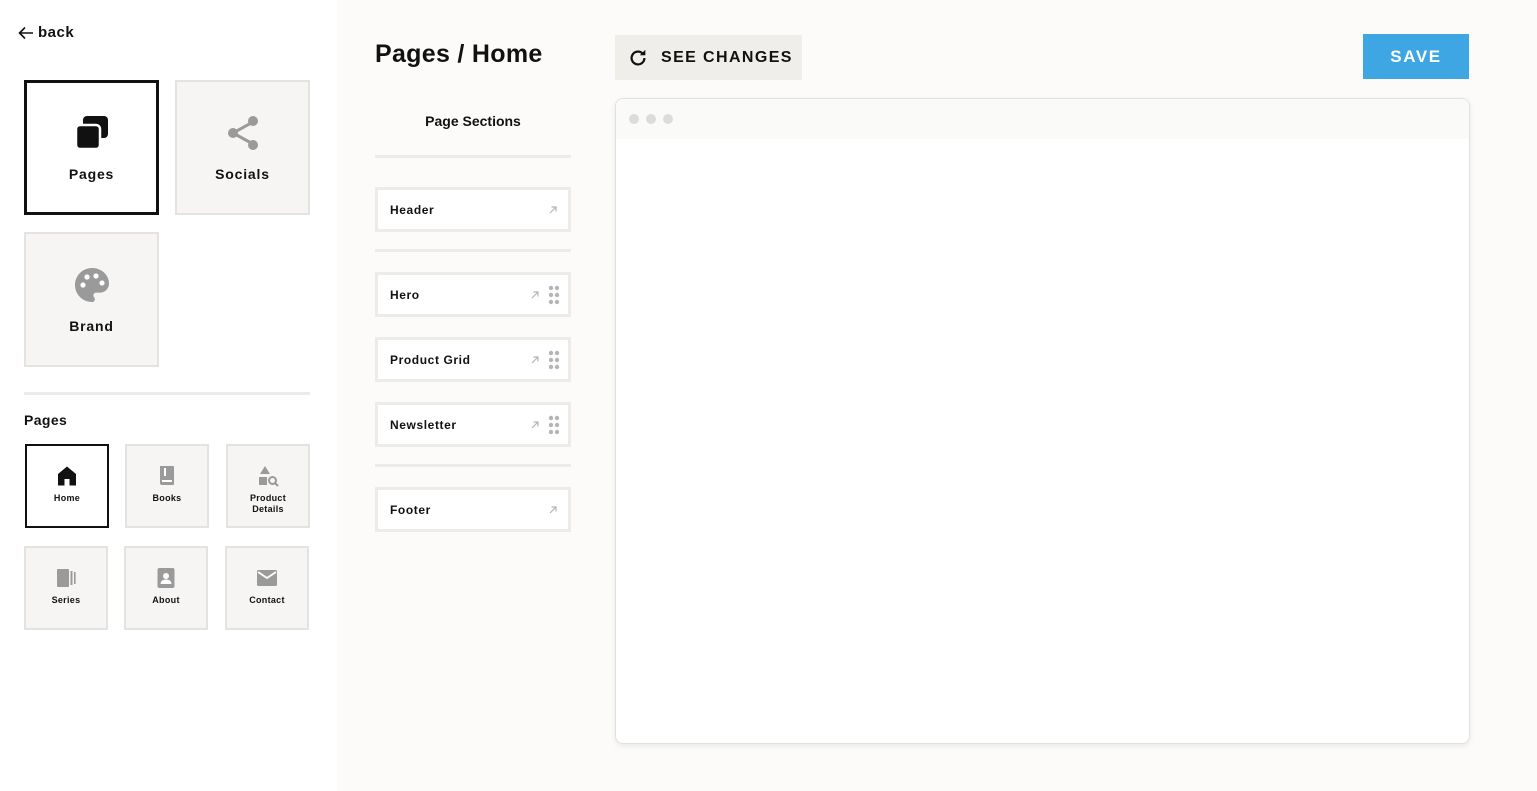  I want to click on section-item-footer: Footer, so click(473, 509).